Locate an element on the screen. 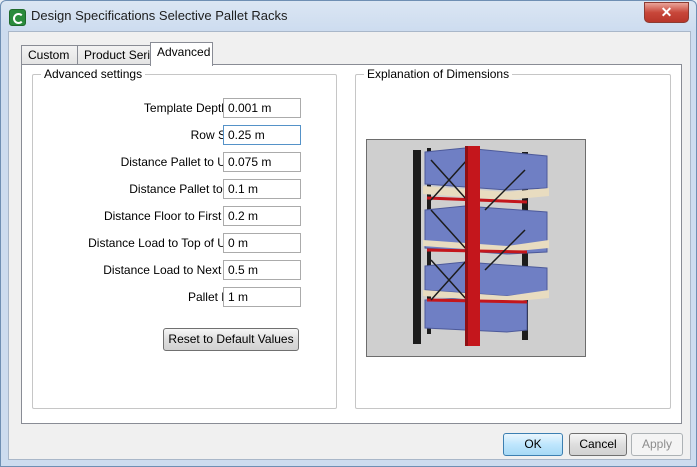 The image size is (697, 467). advanced-settings-legend: Advanced settings is located at coordinates (93, 74).